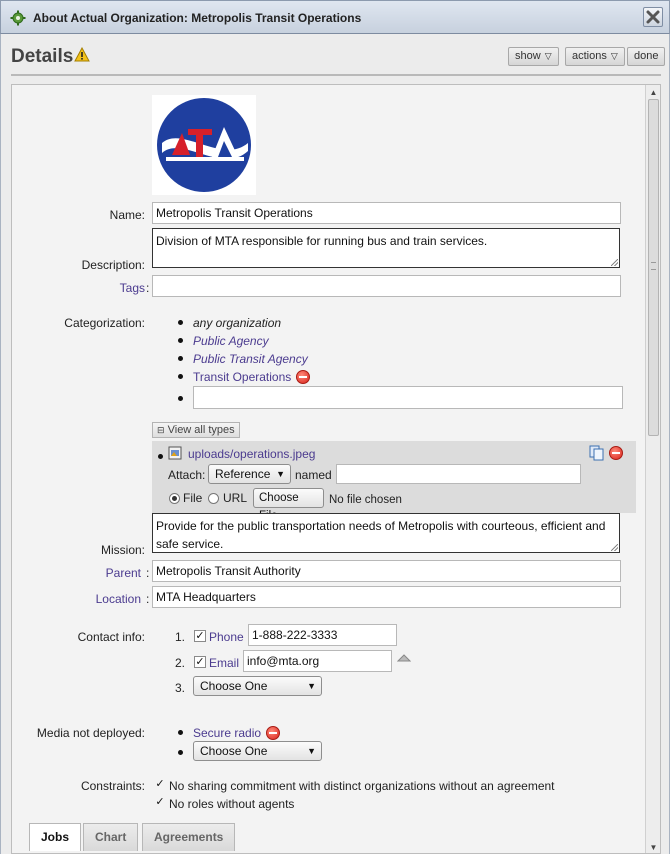 This screenshot has height=854, width=670. What do you see at coordinates (303, 377) in the screenshot?
I see `remove-category-icon` at bounding box center [303, 377].